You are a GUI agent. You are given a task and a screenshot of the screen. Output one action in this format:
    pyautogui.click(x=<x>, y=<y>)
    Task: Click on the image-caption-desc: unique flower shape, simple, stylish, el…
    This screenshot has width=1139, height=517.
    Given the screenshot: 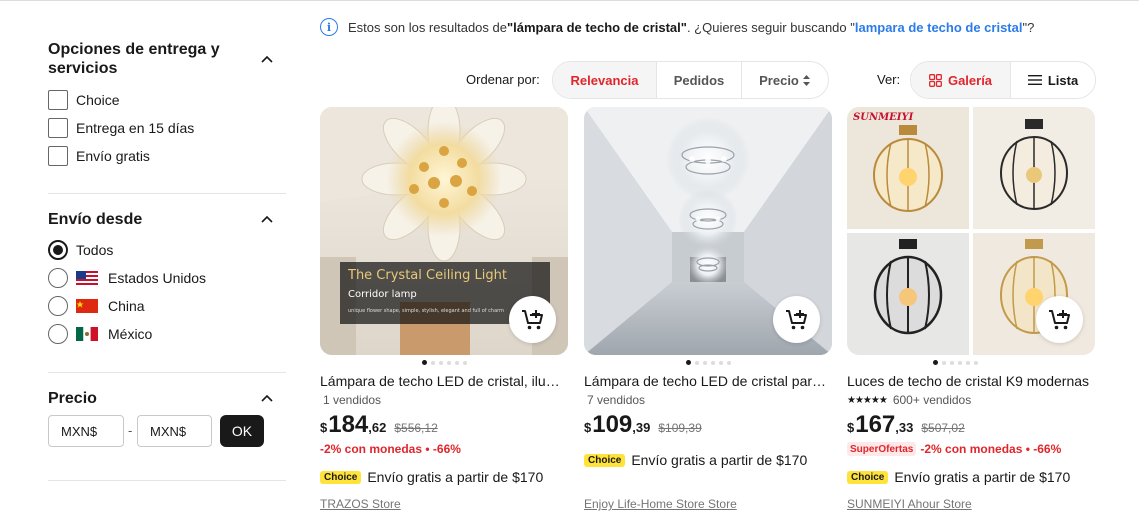 What is the action you would take?
    pyautogui.click(x=426, y=311)
    